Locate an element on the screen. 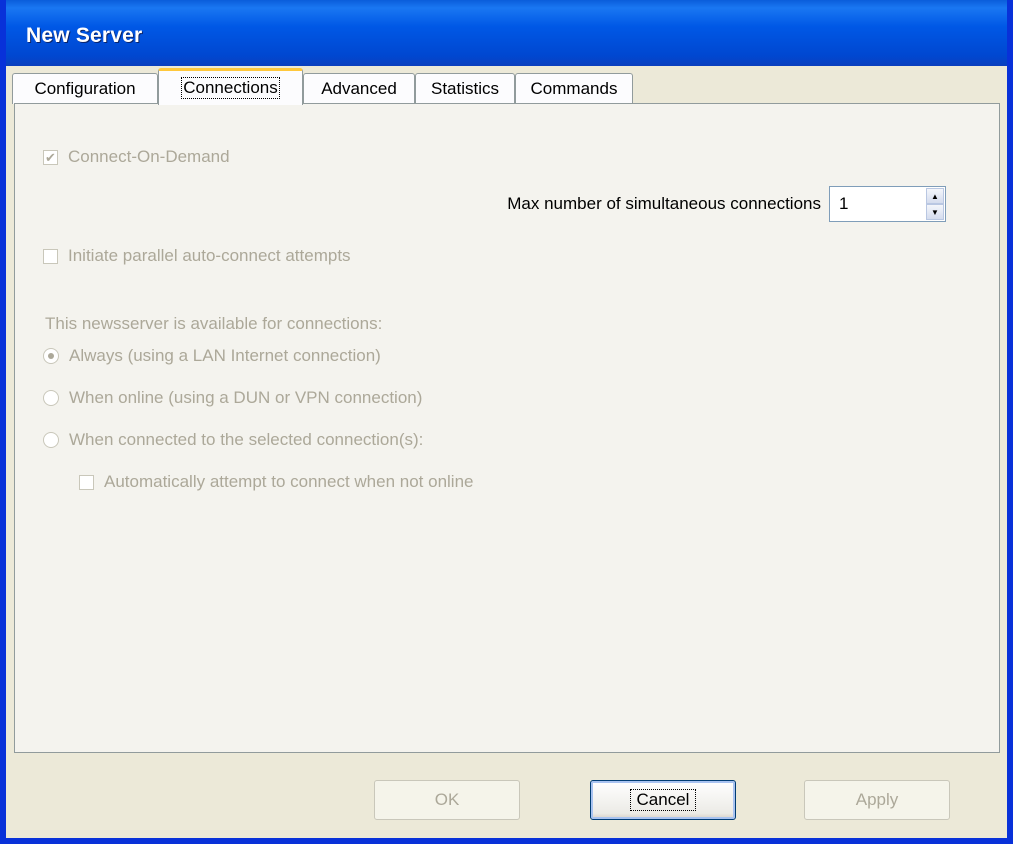 Image resolution: width=1013 pixels, height=844 pixels. tab-configuration: Configuration is located at coordinates (85, 88).